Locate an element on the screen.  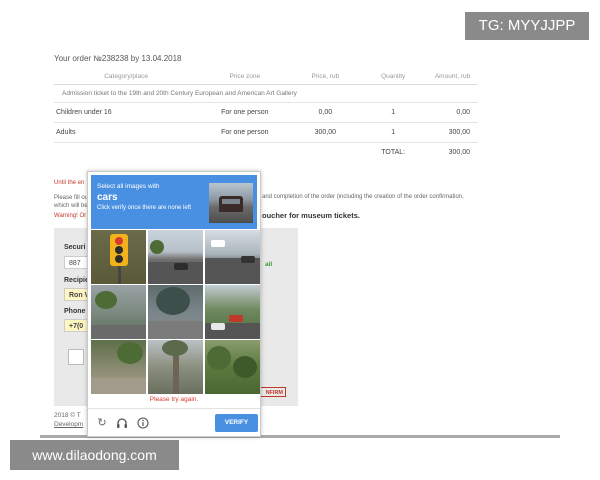
row-price: 0,00 is located at coordinates (325, 112).